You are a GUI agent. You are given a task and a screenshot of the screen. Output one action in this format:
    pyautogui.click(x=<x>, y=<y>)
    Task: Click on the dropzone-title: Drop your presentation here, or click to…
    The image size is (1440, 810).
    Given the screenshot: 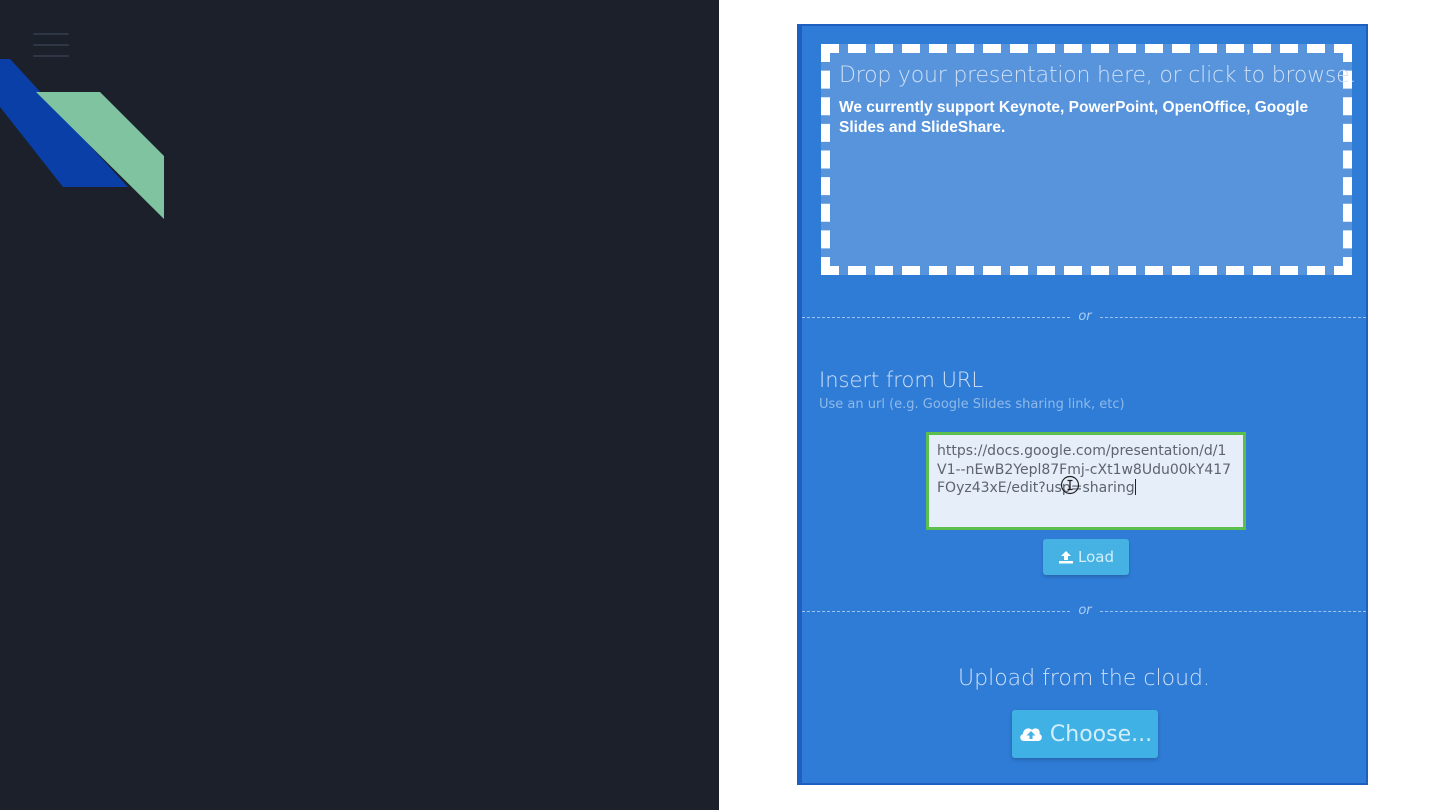 What is the action you would take?
    pyautogui.click(x=1098, y=75)
    